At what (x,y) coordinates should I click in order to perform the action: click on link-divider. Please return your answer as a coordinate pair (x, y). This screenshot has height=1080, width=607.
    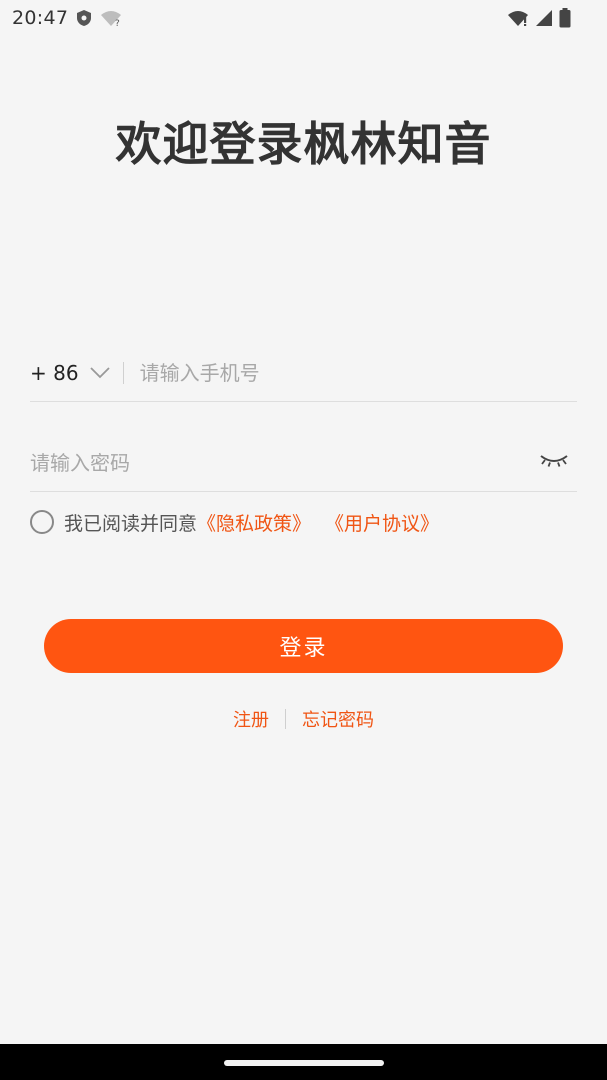
    Looking at the image, I should click on (285, 719).